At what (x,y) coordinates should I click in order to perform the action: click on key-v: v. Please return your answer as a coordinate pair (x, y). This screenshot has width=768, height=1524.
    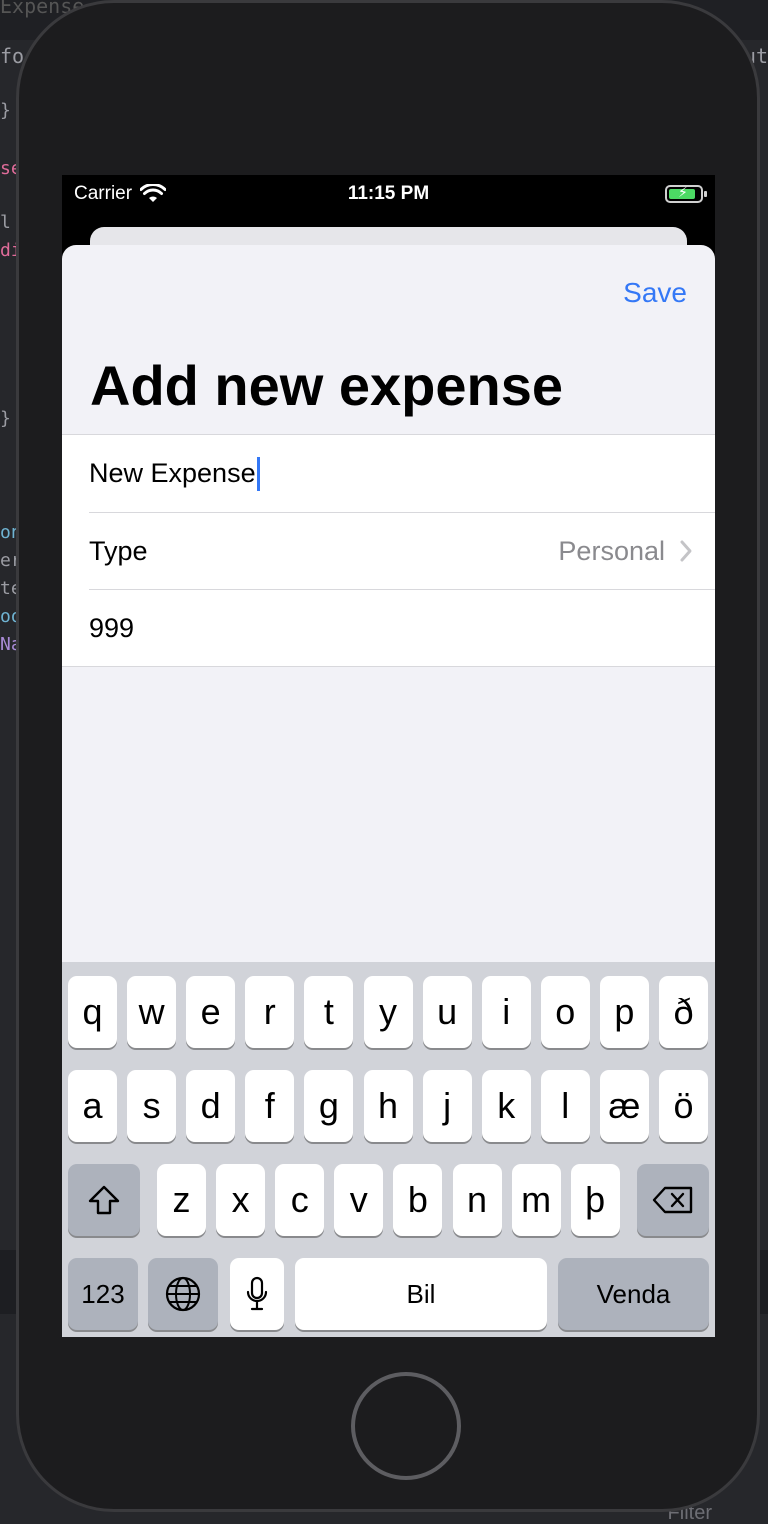
    Looking at the image, I should click on (359, 1200).